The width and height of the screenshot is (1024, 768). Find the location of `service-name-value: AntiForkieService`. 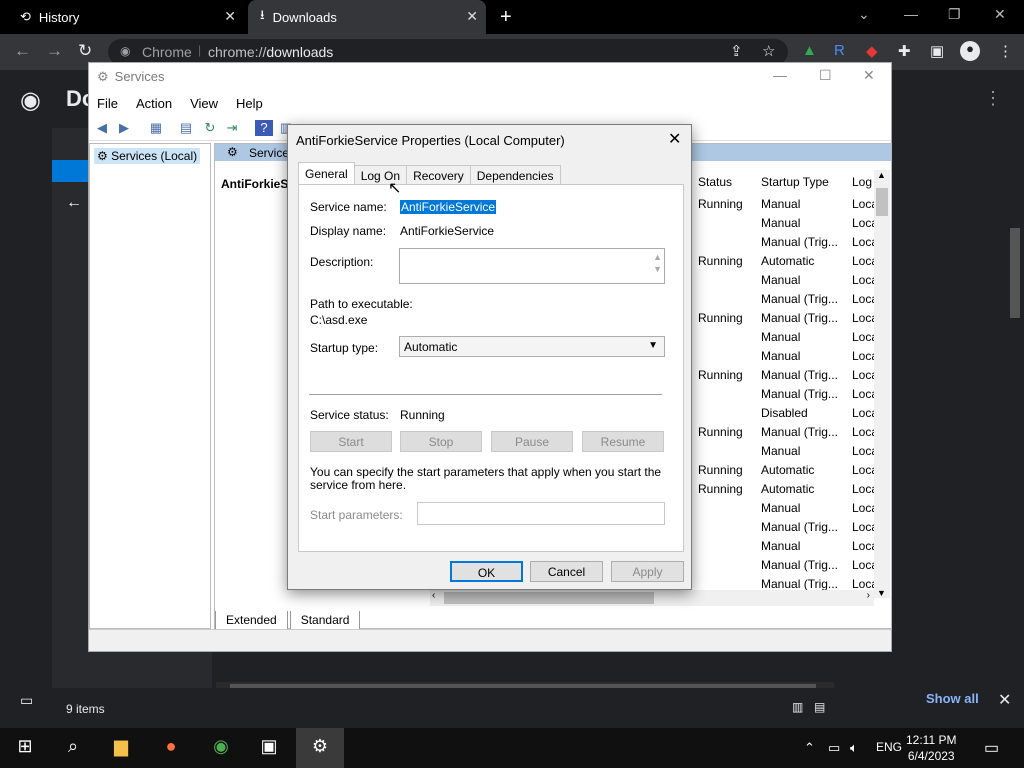

service-name-value: AntiForkieService is located at coordinates (448, 207).